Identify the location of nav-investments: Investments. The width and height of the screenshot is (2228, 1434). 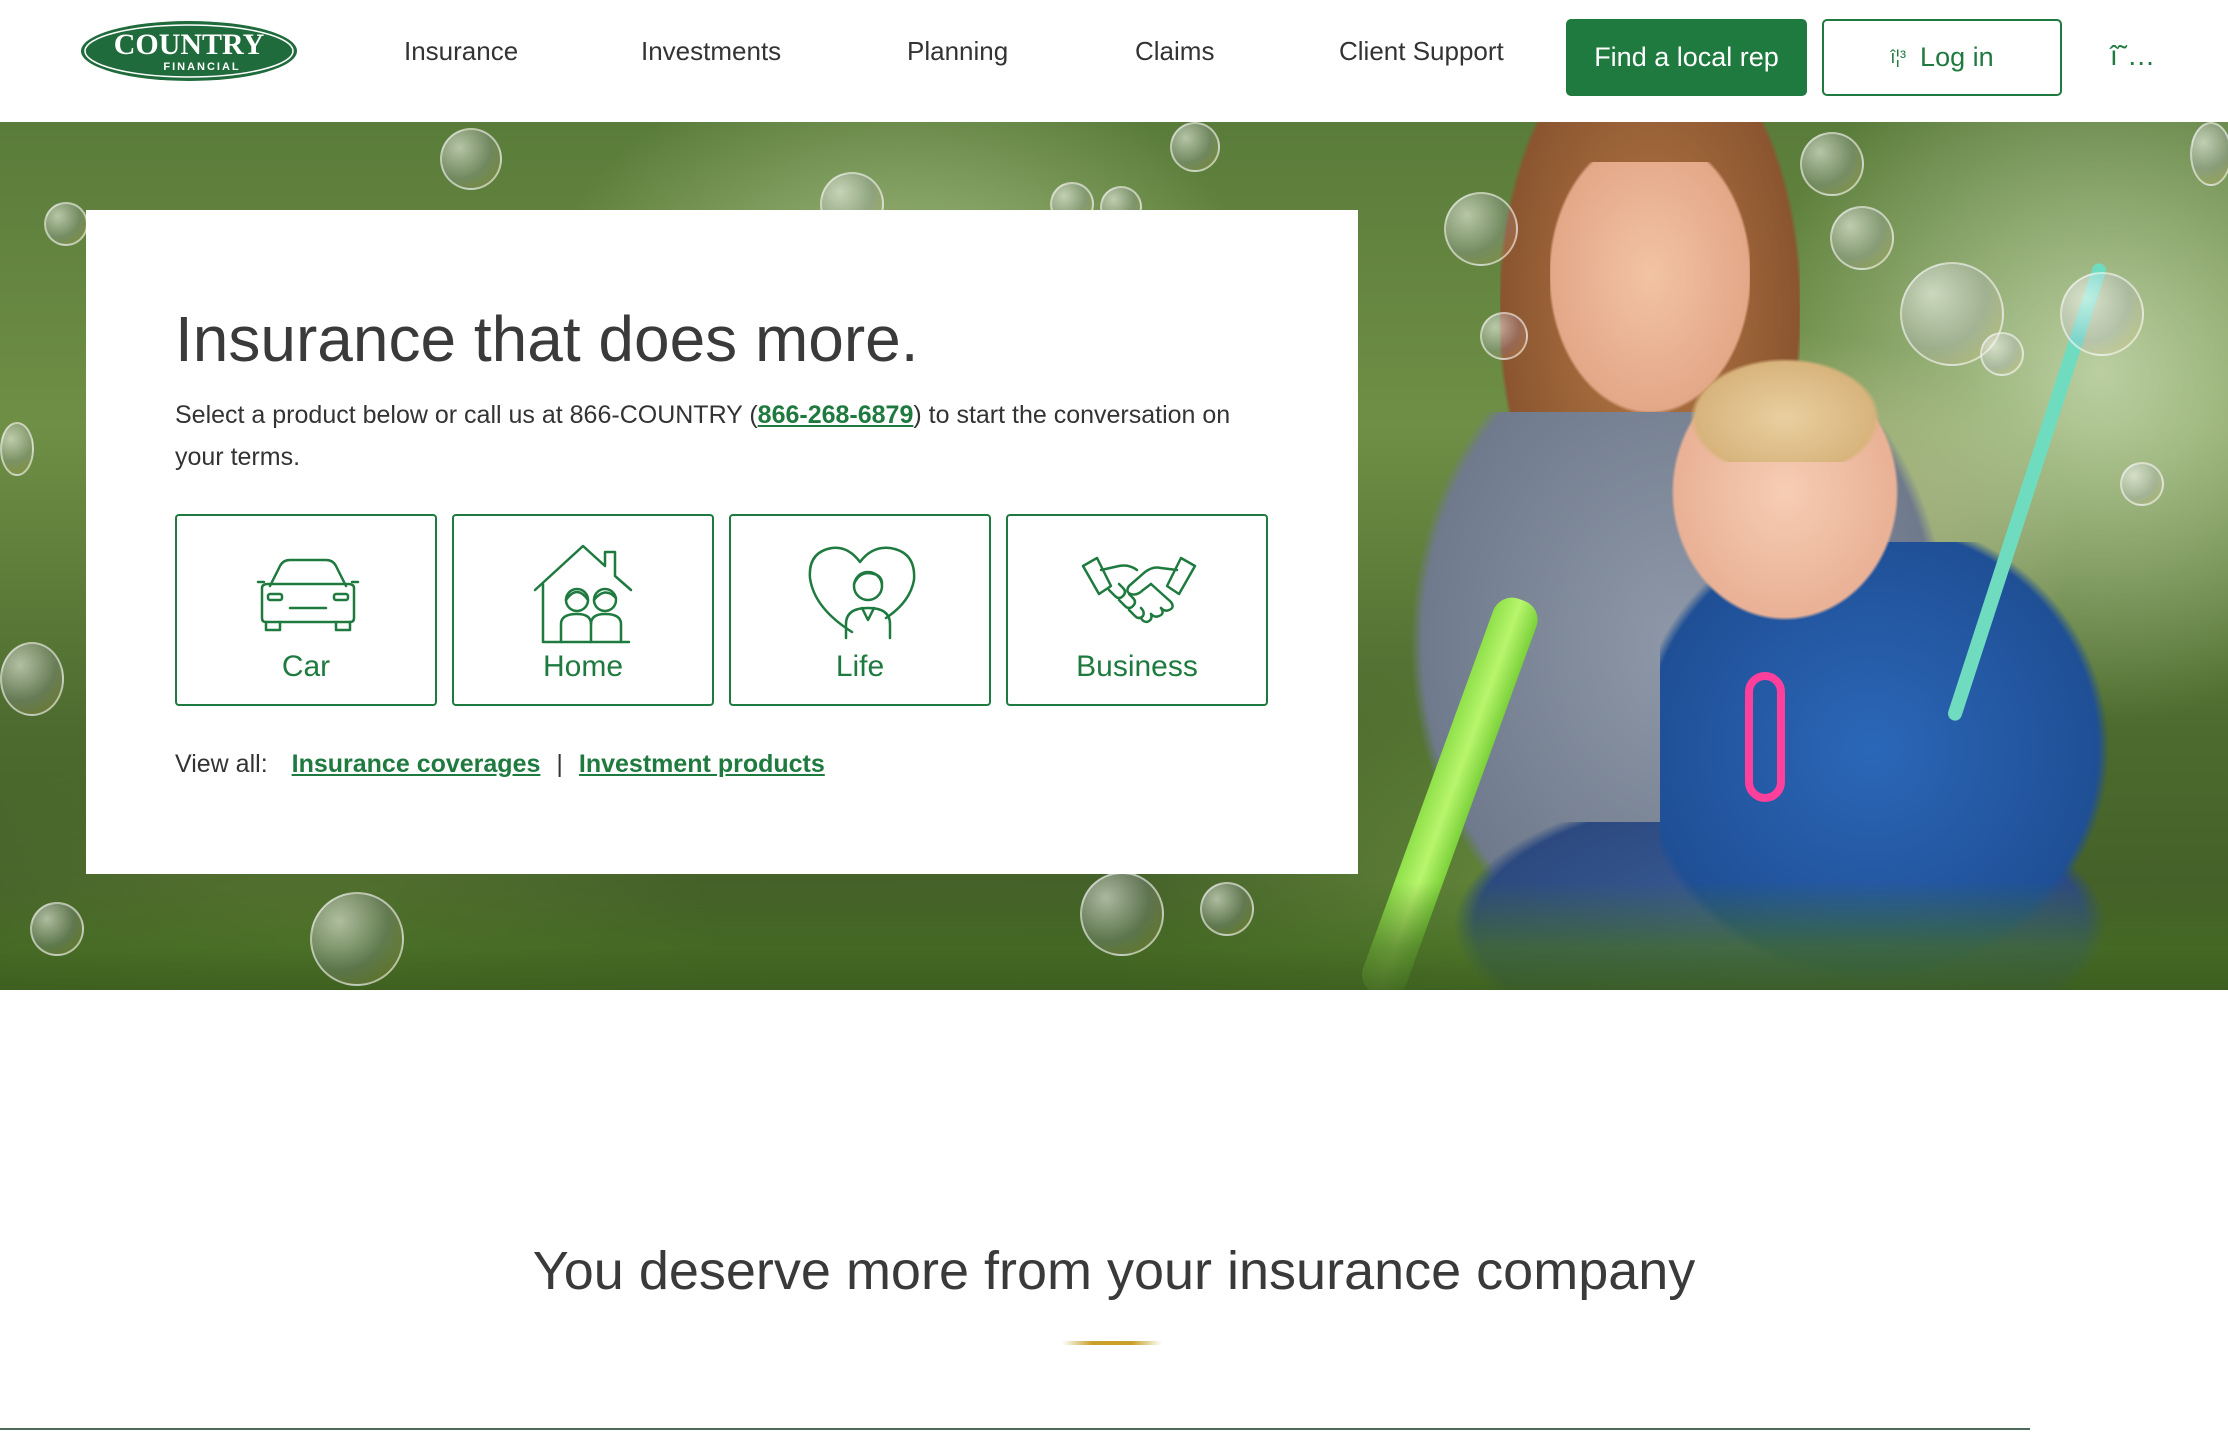
(711, 51).